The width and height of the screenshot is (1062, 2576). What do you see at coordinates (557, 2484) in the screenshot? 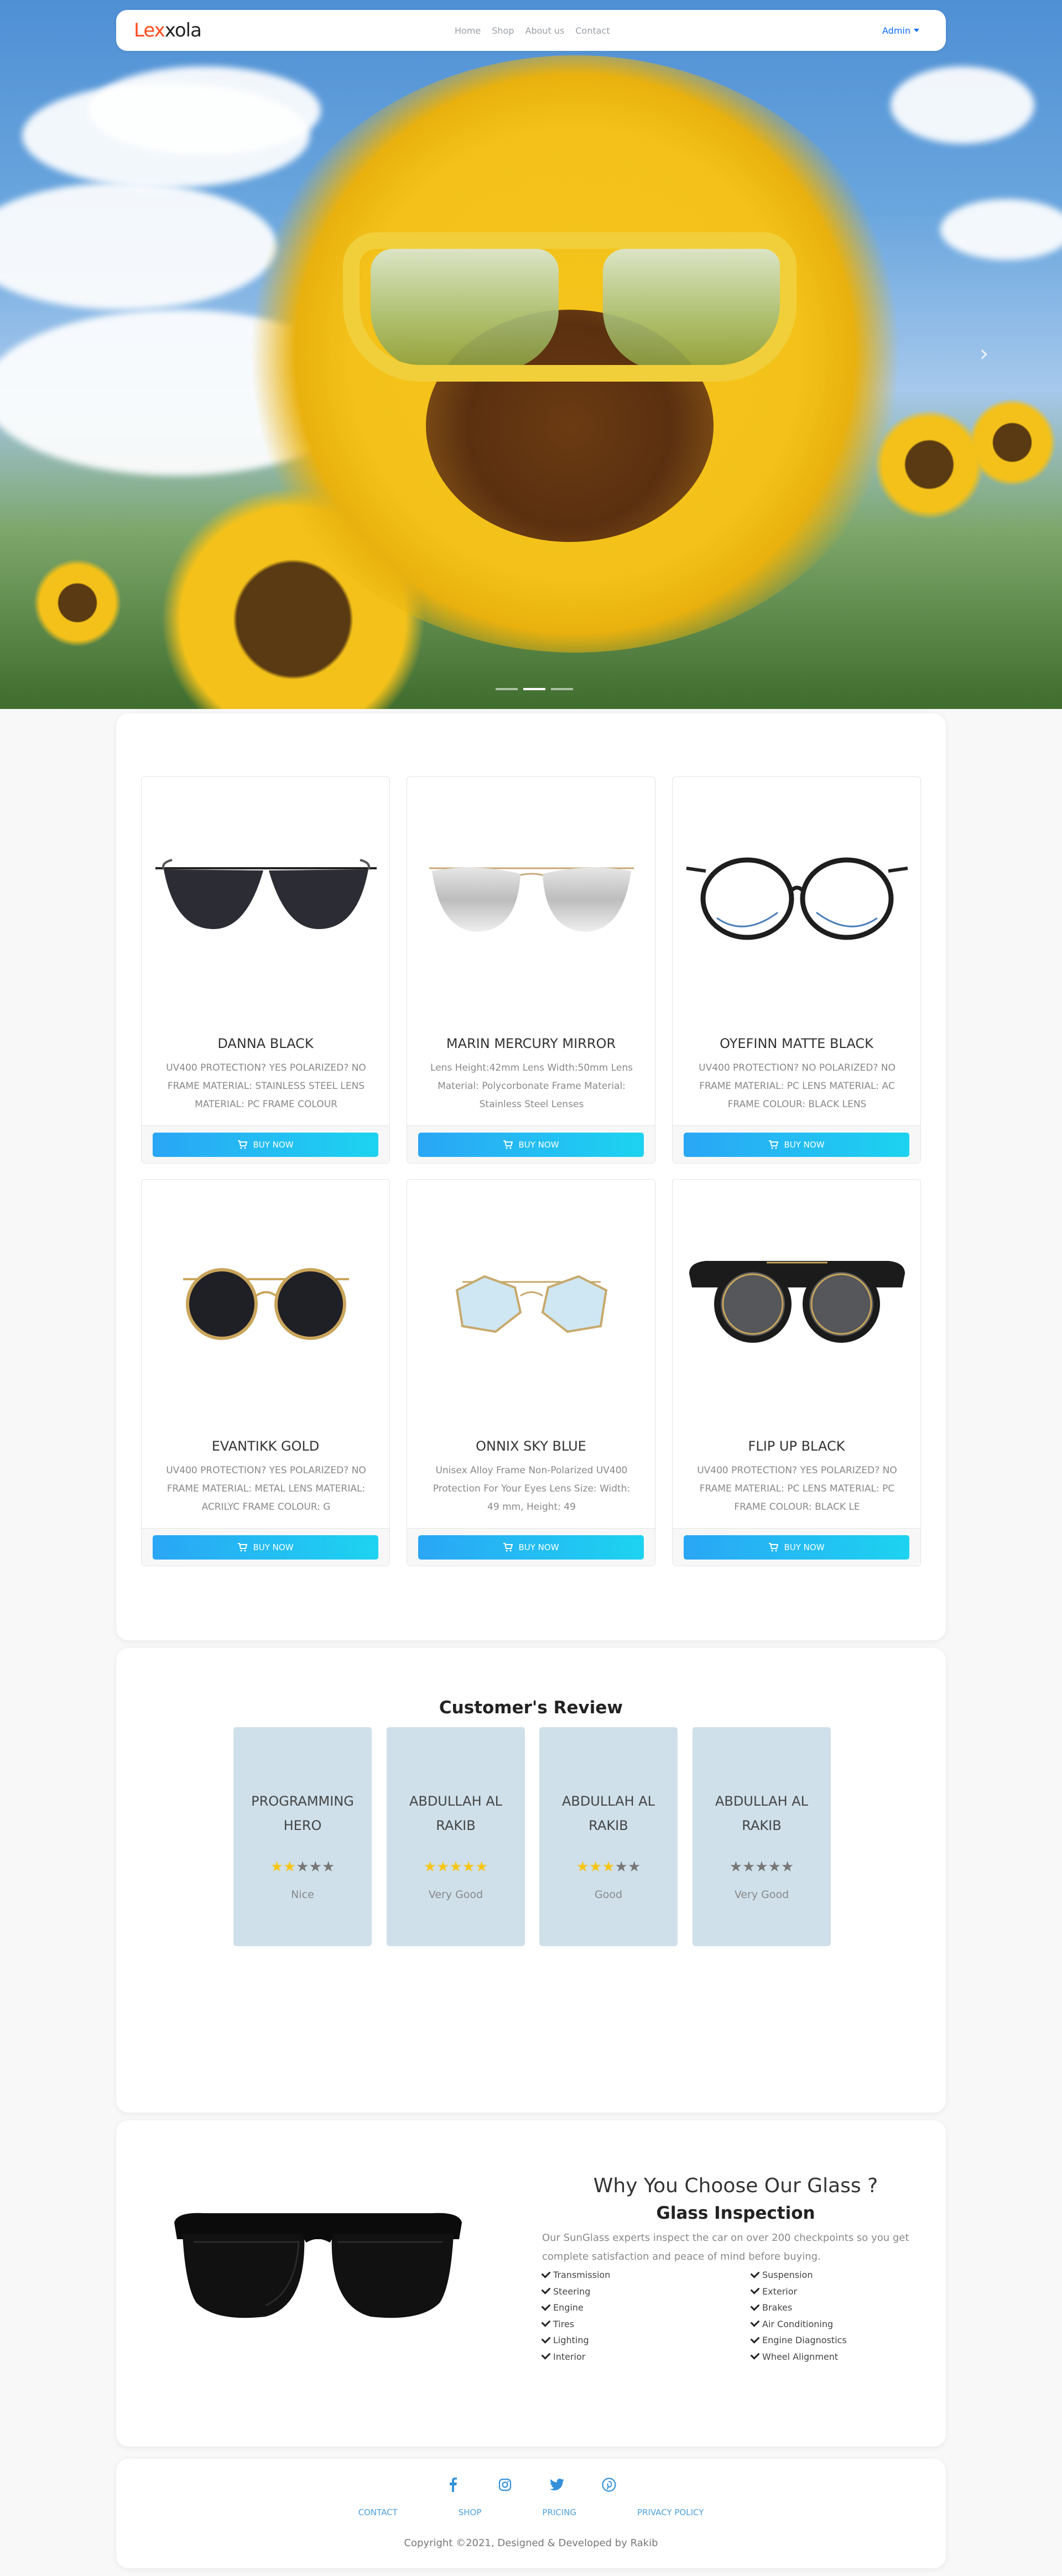
I see `twitter-icon` at bounding box center [557, 2484].